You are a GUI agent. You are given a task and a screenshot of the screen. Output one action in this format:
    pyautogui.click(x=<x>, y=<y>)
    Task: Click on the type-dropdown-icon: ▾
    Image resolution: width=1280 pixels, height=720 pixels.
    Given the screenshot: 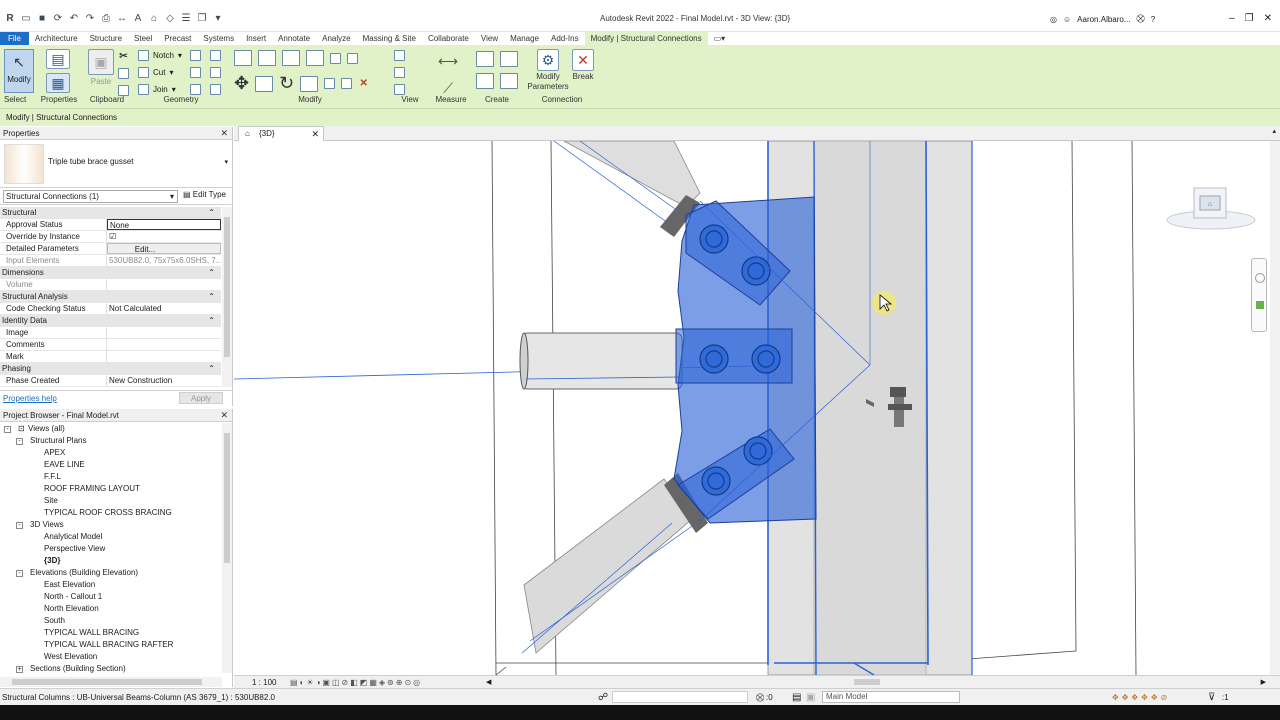 What is the action you would take?
    pyautogui.click(x=226, y=162)
    